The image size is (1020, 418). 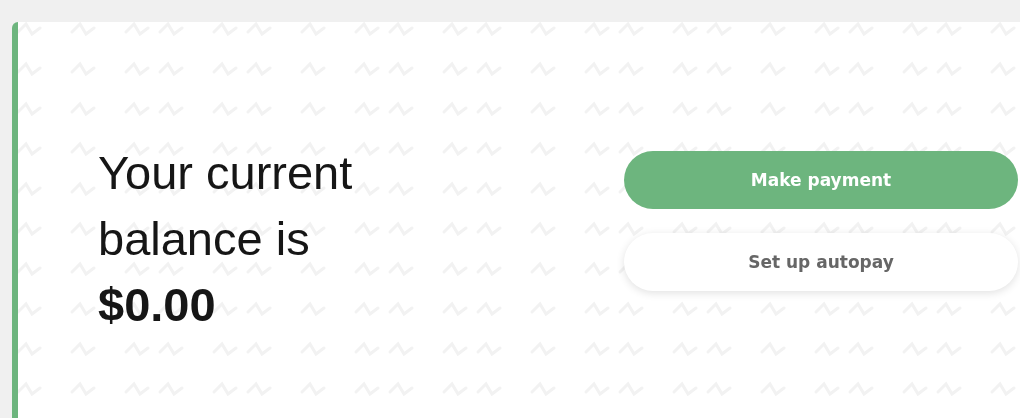 What do you see at coordinates (821, 262) in the screenshot?
I see `autopay-button: Set up autopay` at bounding box center [821, 262].